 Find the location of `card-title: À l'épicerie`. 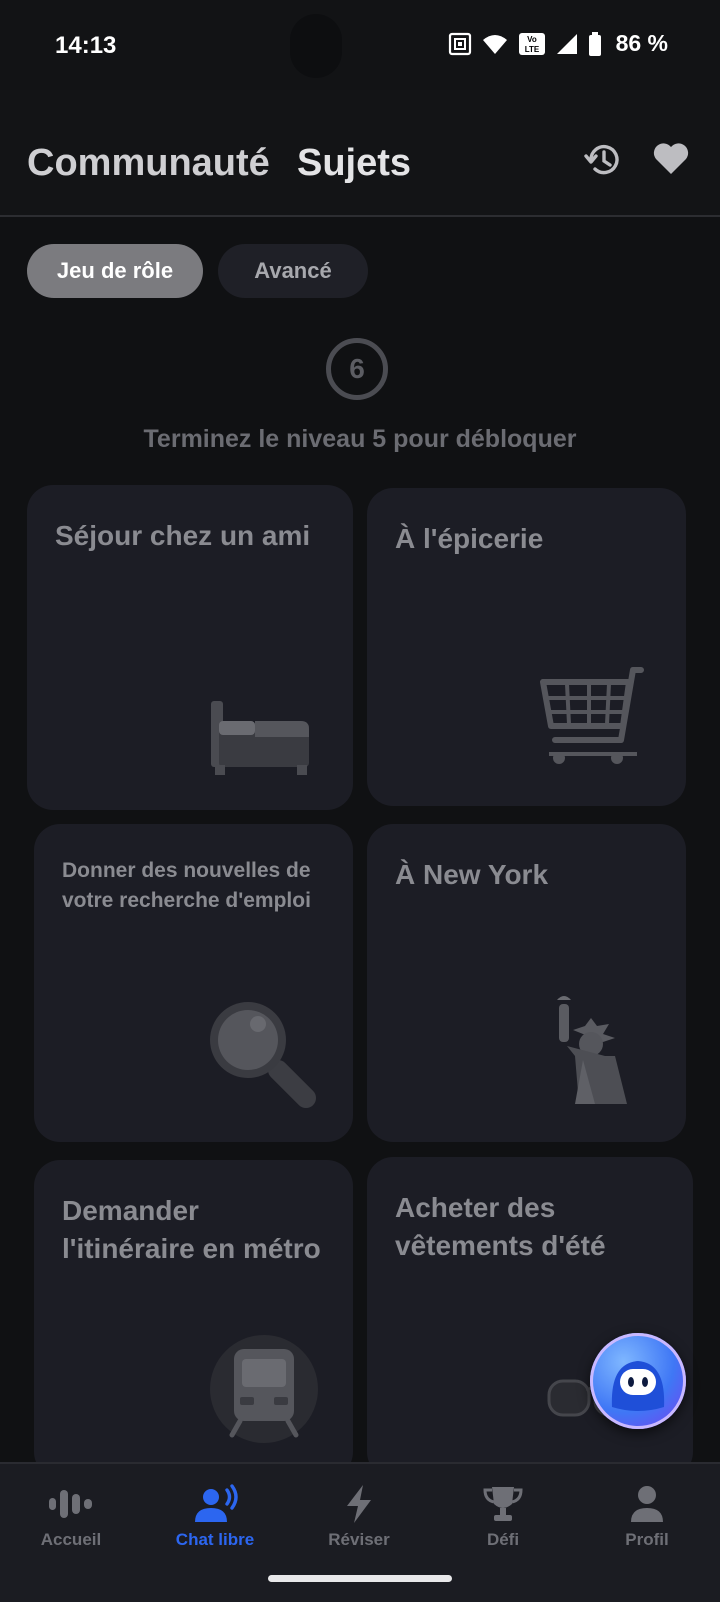

card-title: À l'épicerie is located at coordinates (469, 538).